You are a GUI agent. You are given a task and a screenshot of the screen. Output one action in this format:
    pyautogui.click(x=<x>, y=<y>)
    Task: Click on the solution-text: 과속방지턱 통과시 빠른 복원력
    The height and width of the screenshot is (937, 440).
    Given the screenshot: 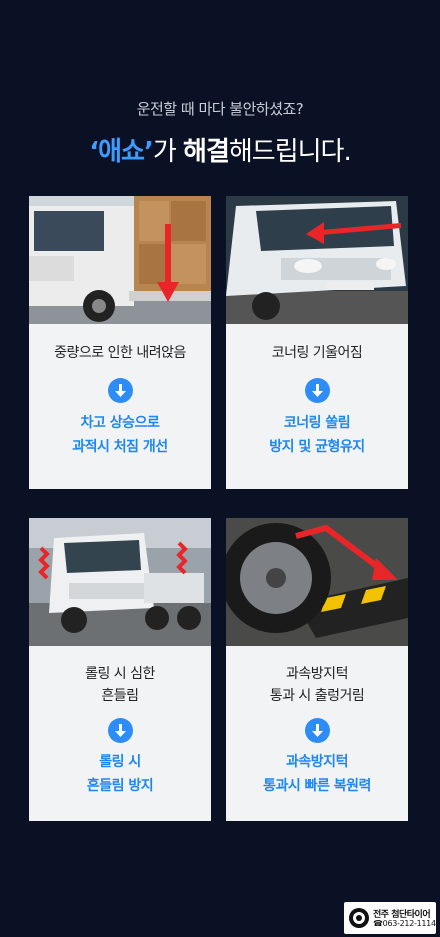 What is the action you would take?
    pyautogui.click(x=317, y=774)
    